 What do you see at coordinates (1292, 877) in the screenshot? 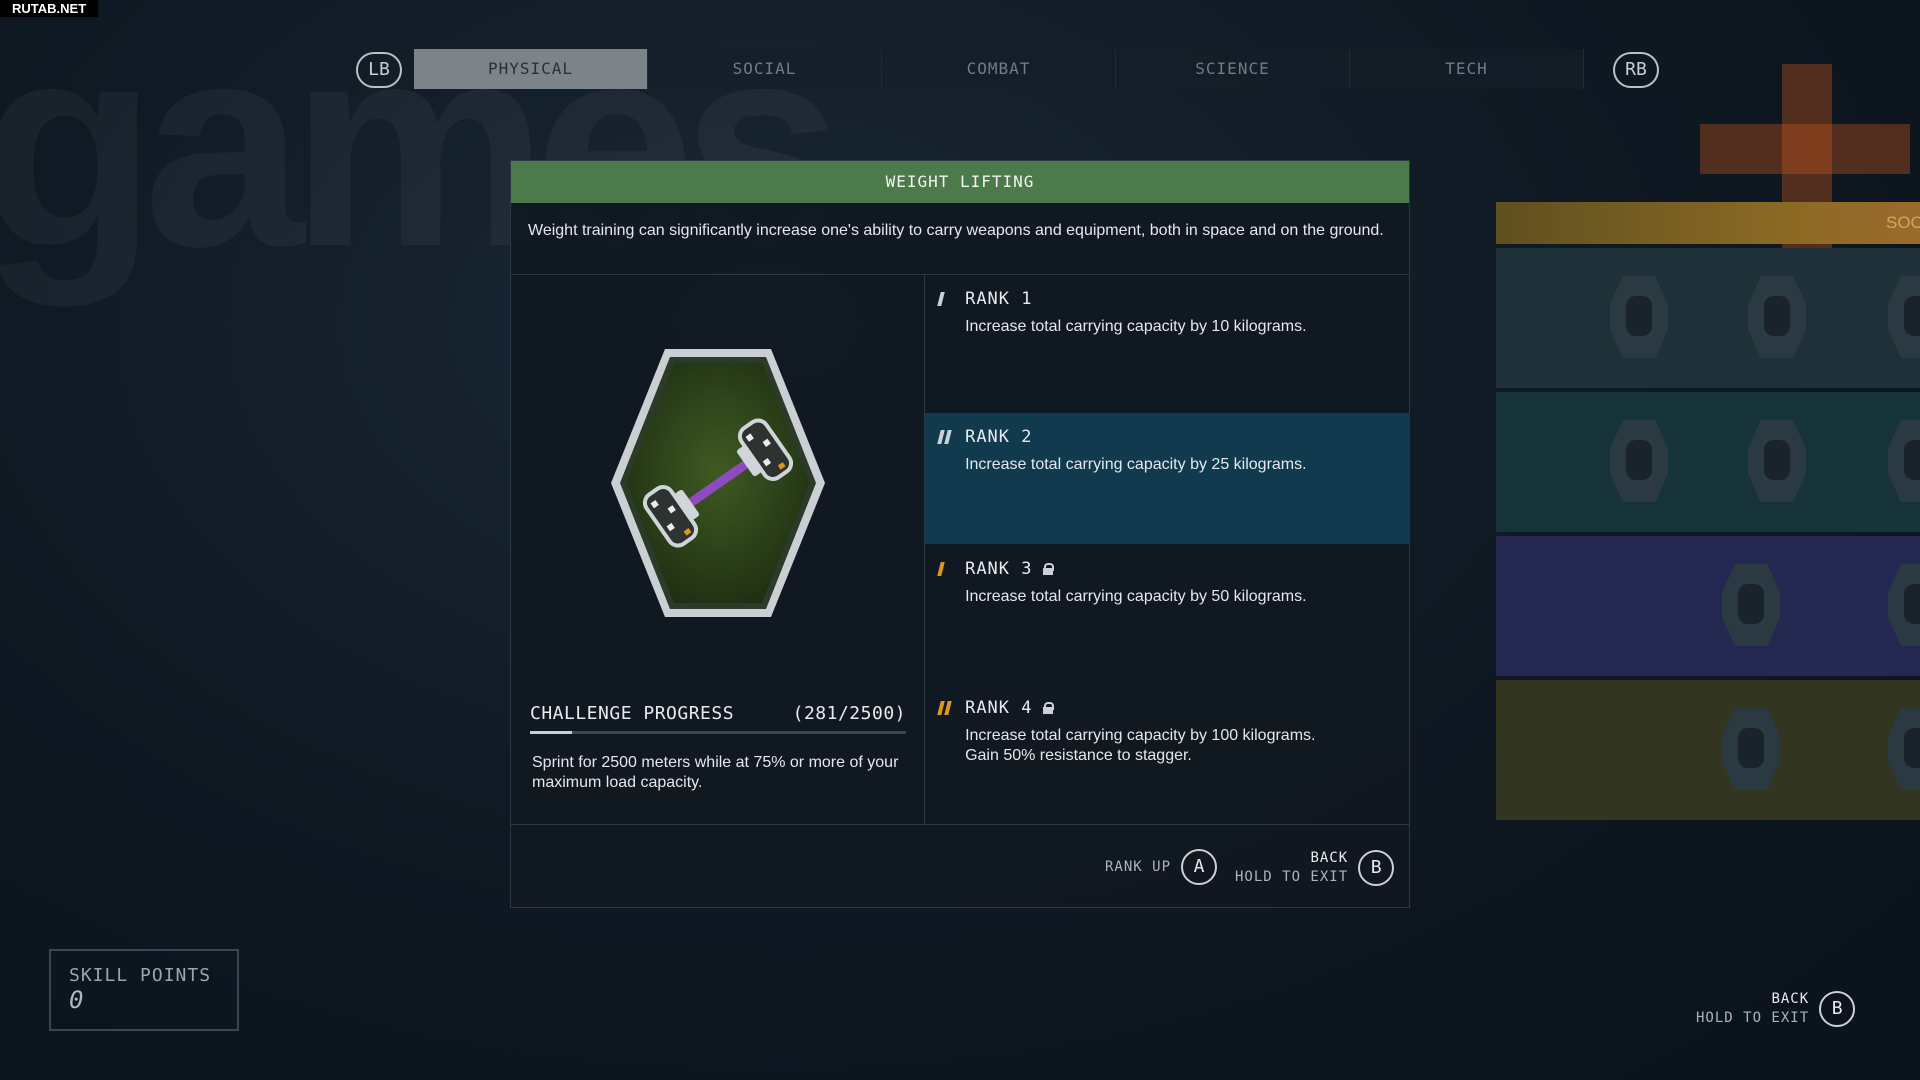
I see `hold-to-exit-label: HOLD TO EXIT` at bounding box center [1292, 877].